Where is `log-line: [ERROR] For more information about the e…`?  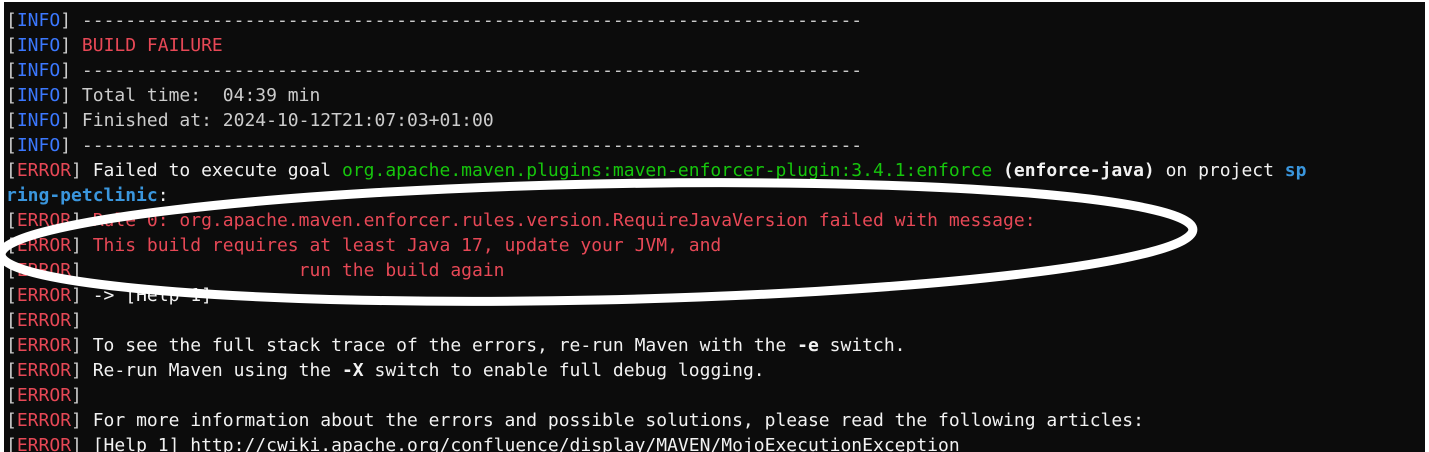
log-line: [ERROR] For more information about the e… is located at coordinates (575, 420).